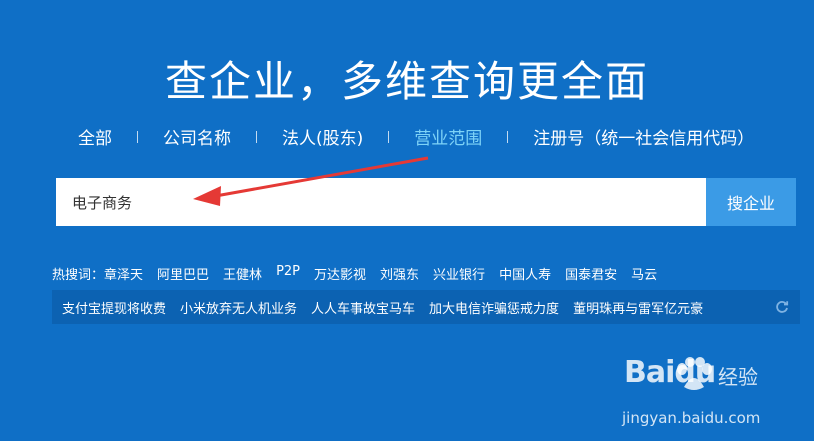 Image resolution: width=814 pixels, height=441 pixels. Describe the element at coordinates (238, 307) in the screenshot. I see `news-item: 小米放弃无人机业务` at that location.